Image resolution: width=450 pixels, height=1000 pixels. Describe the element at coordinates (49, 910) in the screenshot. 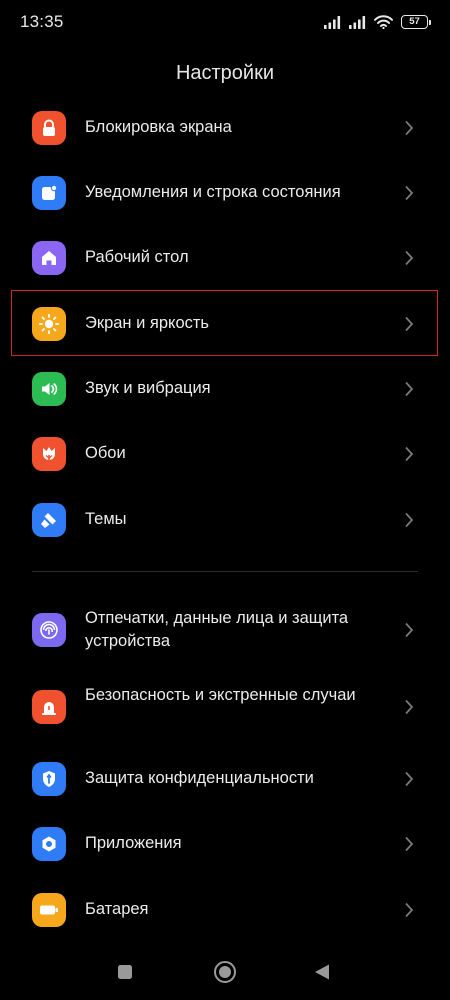

I see `battery-icon` at that location.